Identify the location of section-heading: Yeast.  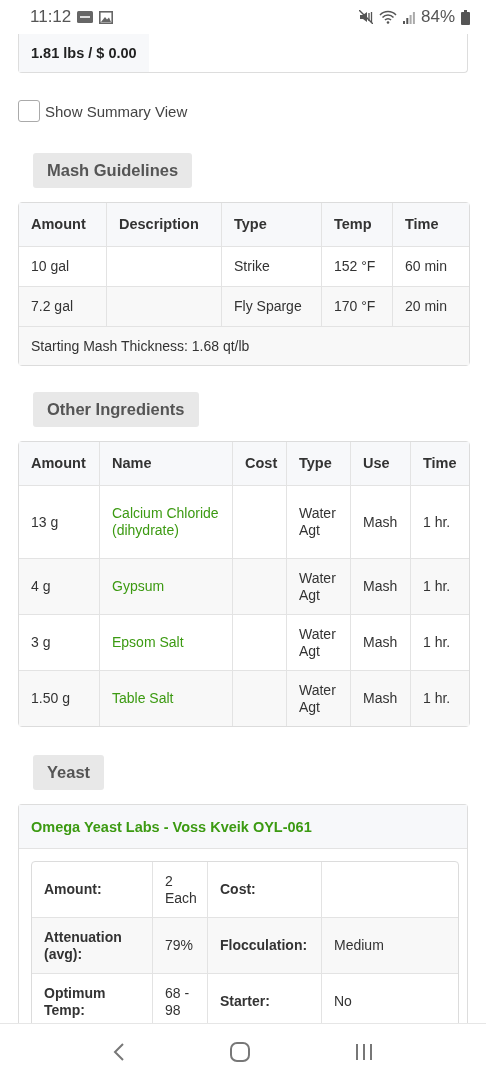
(69, 772).